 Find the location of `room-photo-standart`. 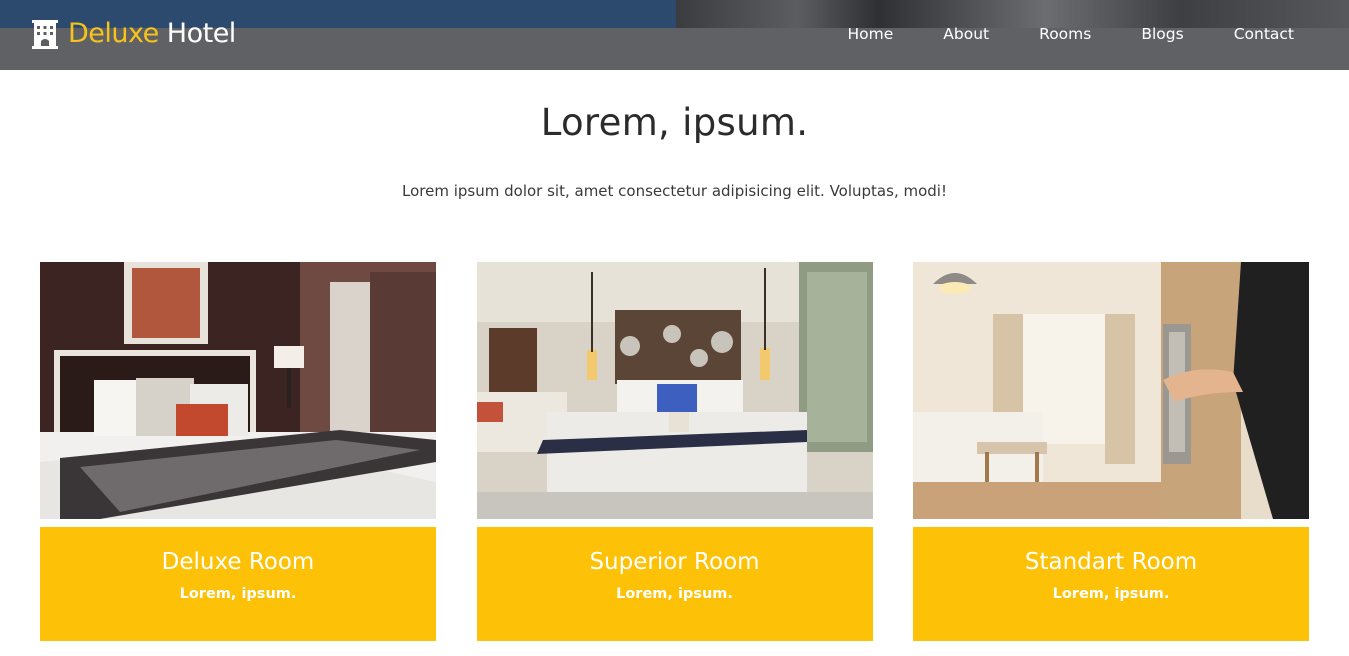

room-photo-standart is located at coordinates (1111, 390).